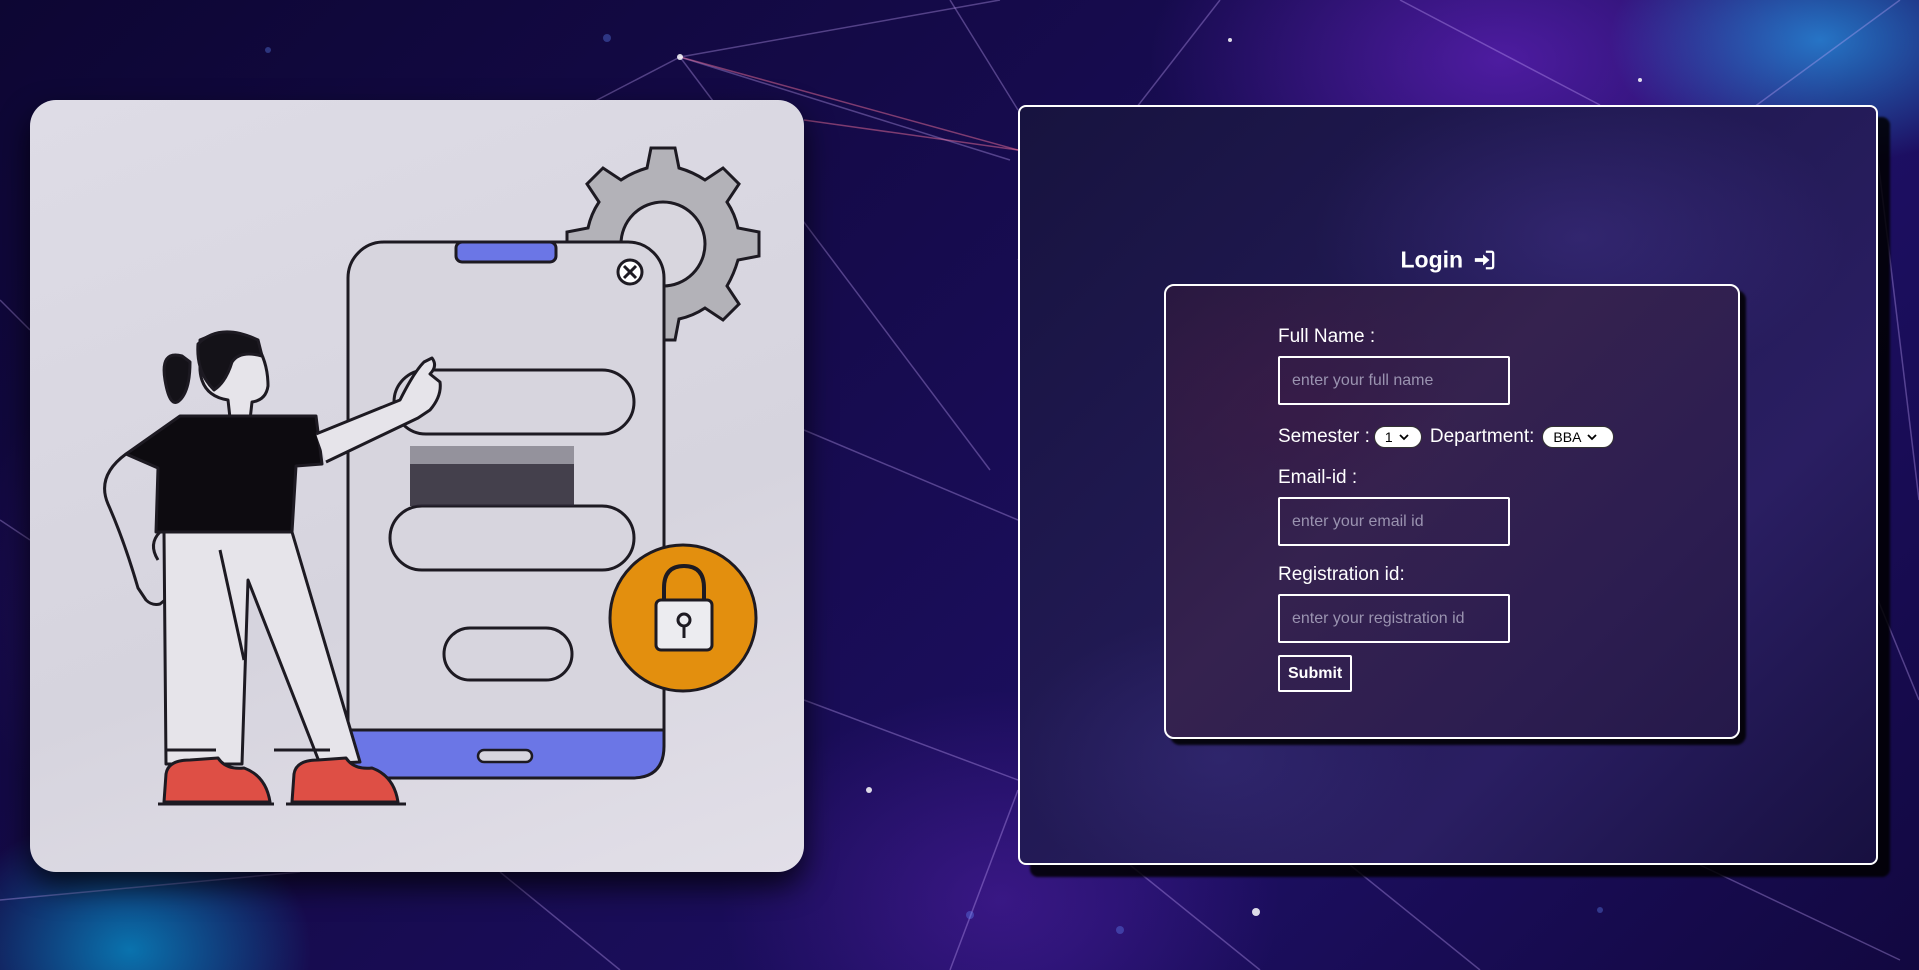 The width and height of the screenshot is (1919, 970). I want to click on email-input, so click(1394, 521).